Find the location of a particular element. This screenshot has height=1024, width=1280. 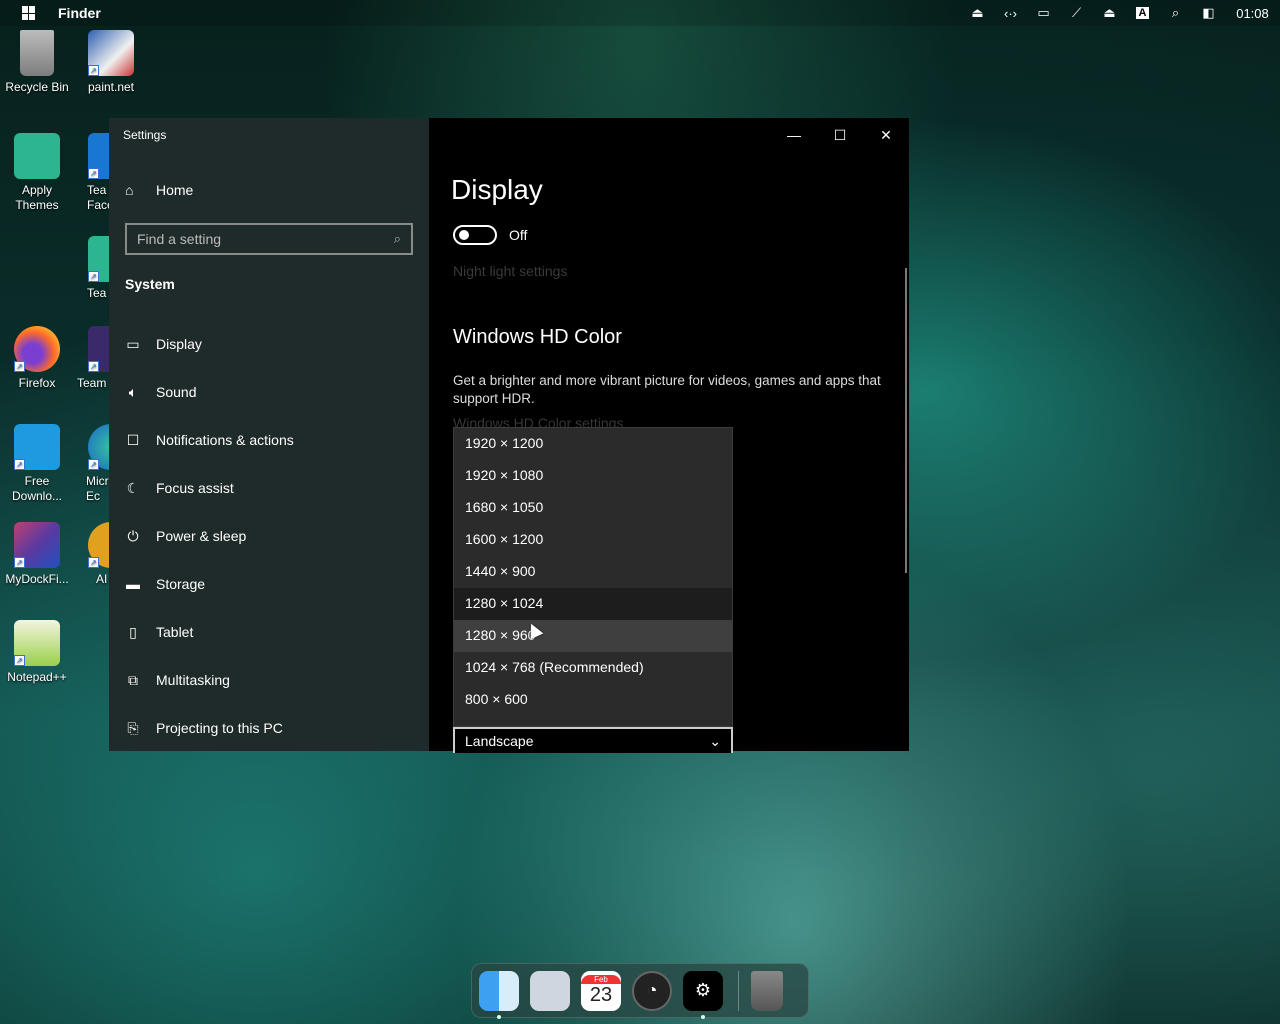

eject-icon: ⏏ is located at coordinates (1109, 13).